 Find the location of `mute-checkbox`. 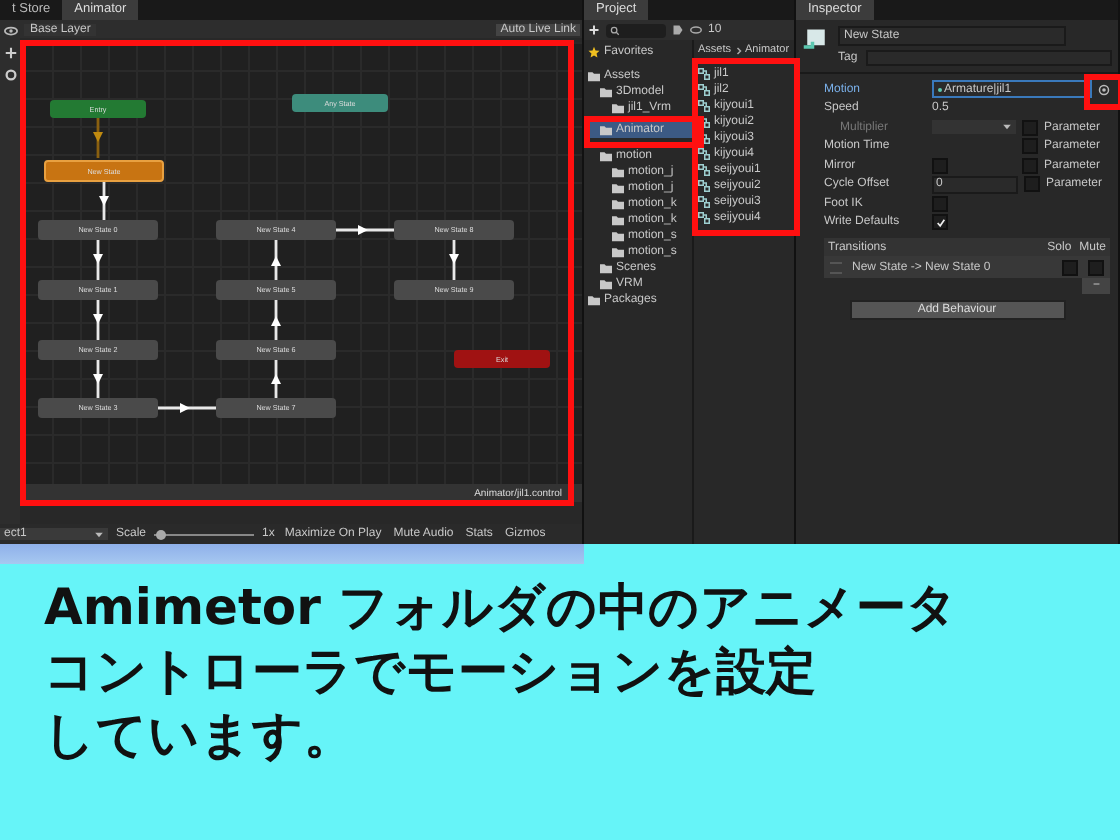

mute-checkbox is located at coordinates (1096, 267).